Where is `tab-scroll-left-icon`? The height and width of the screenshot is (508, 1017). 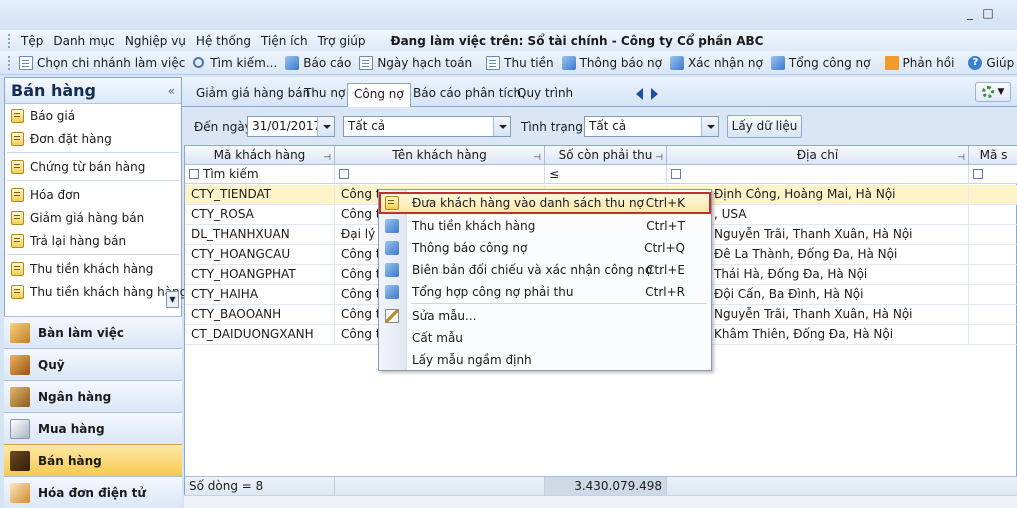
tab-scroll-left-icon is located at coordinates (639, 94).